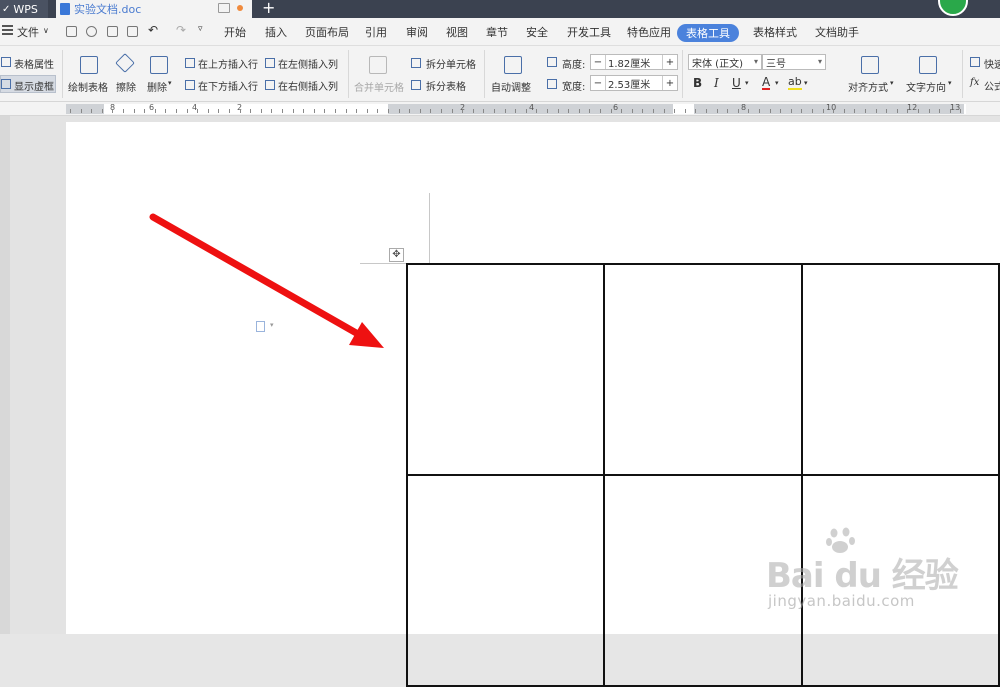  What do you see at coordinates (862, 576) in the screenshot?
I see `watermark-logo: Bai du 经验` at bounding box center [862, 576].